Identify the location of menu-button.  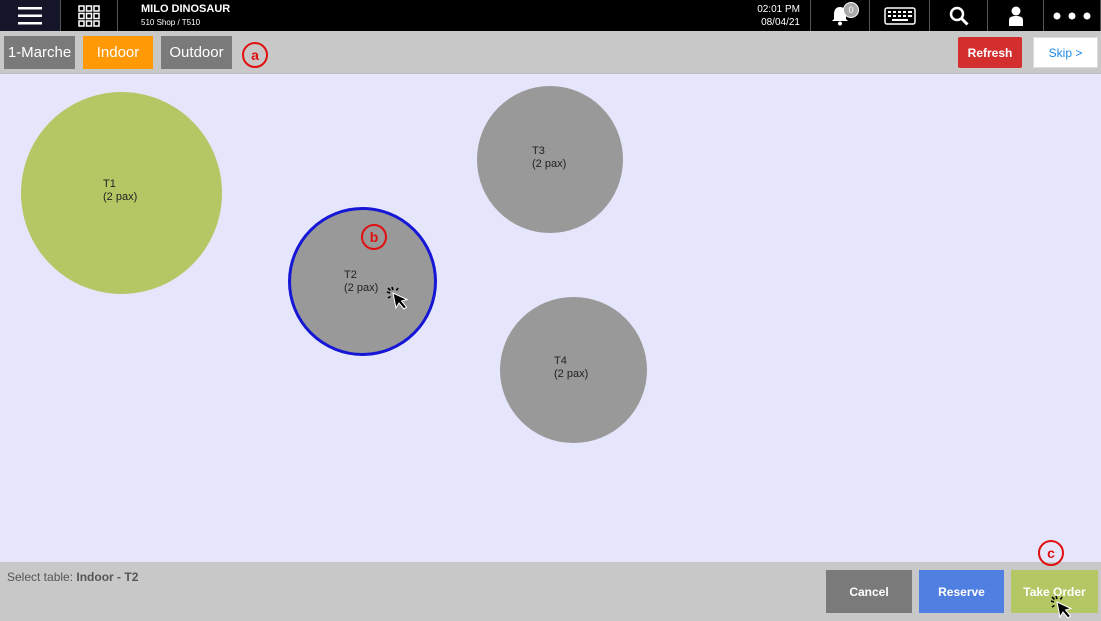
(30, 15).